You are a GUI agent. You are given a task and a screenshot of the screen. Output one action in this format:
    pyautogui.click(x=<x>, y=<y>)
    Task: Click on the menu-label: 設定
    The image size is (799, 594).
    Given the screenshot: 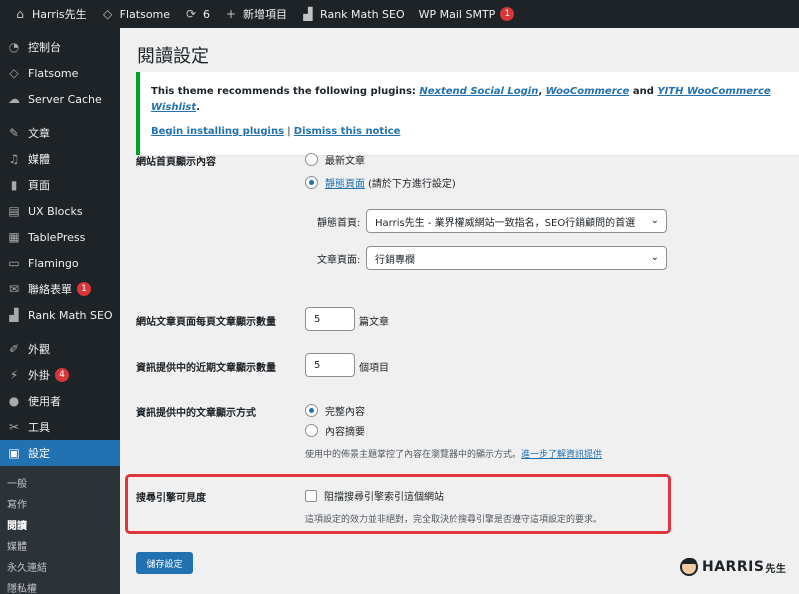 What is the action you would take?
    pyautogui.click(x=39, y=453)
    